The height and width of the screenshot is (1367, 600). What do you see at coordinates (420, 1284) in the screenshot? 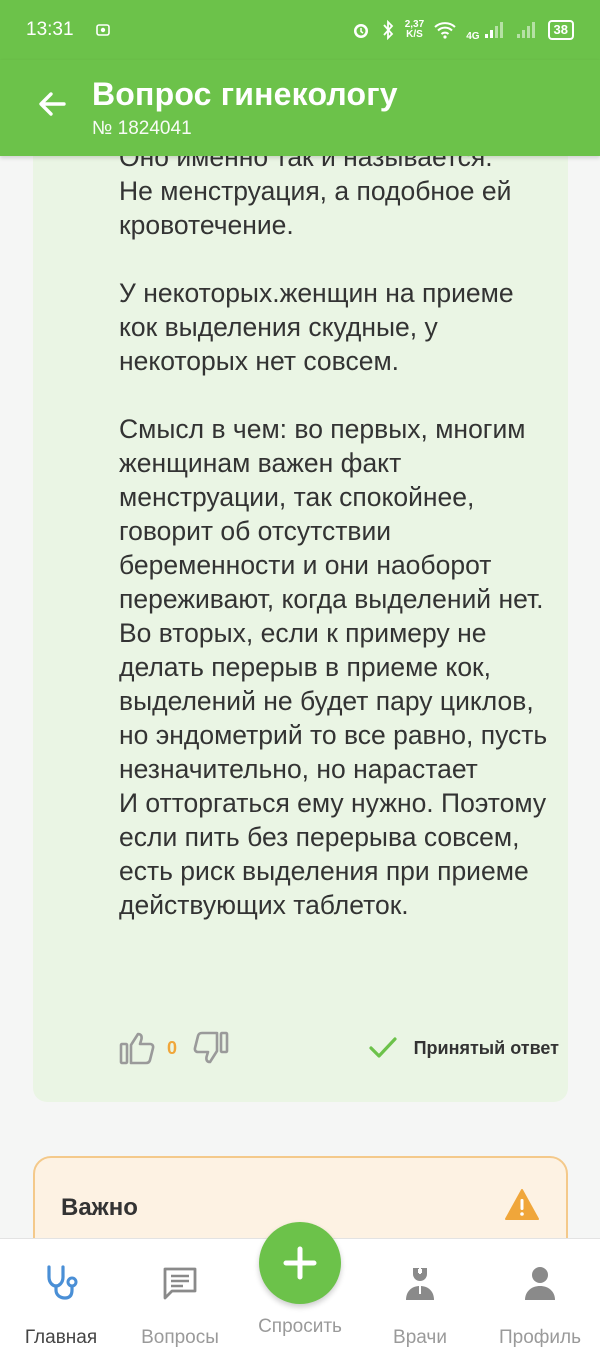
I see `doctor-icon` at bounding box center [420, 1284].